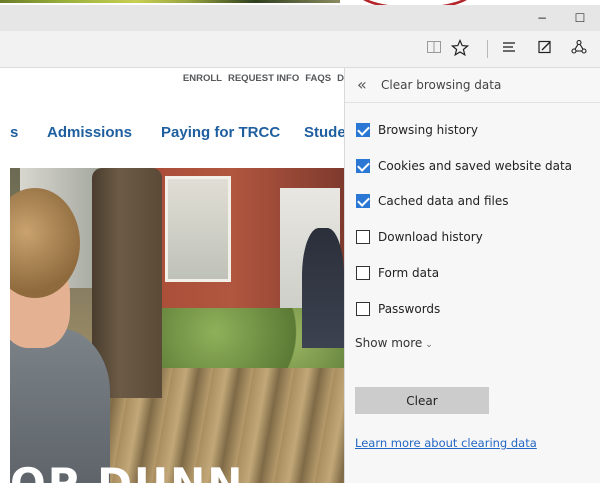  I want to click on chevron-down-icon: ⌄, so click(429, 345).